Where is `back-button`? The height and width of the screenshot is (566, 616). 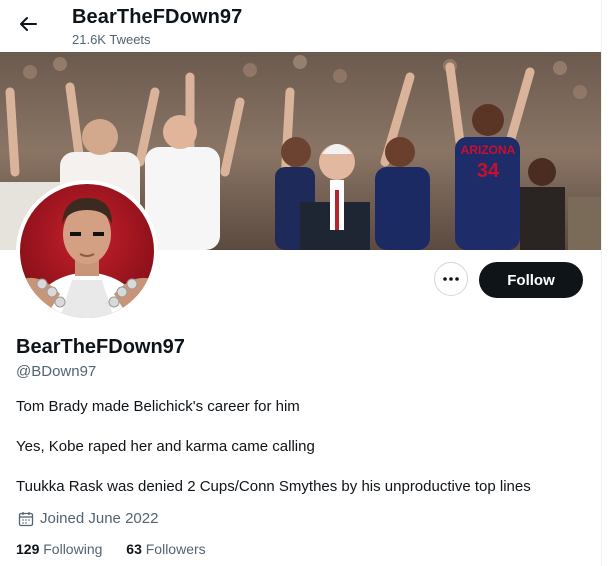
back-button is located at coordinates (28, 24).